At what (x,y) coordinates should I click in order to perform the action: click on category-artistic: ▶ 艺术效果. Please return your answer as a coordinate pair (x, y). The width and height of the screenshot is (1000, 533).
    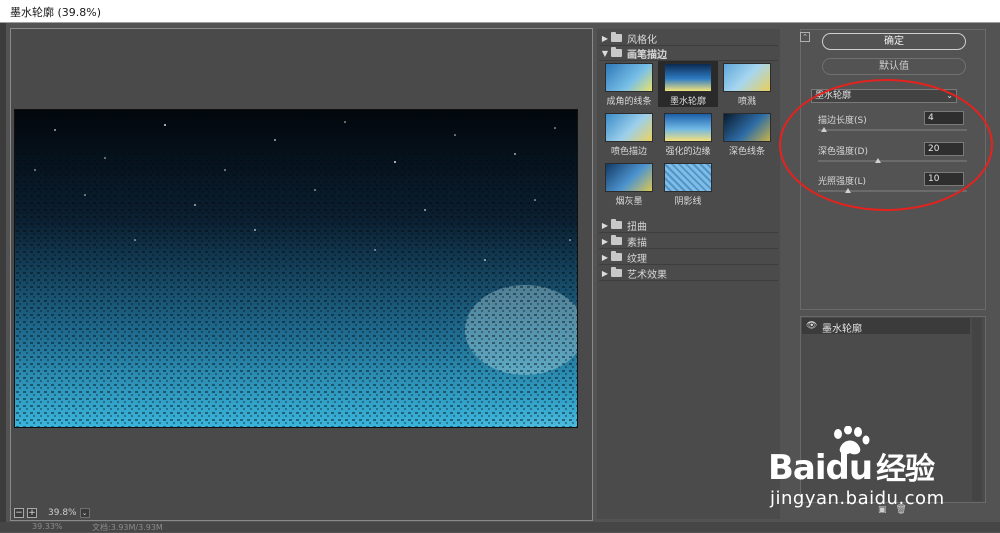
    Looking at the image, I should click on (688, 273).